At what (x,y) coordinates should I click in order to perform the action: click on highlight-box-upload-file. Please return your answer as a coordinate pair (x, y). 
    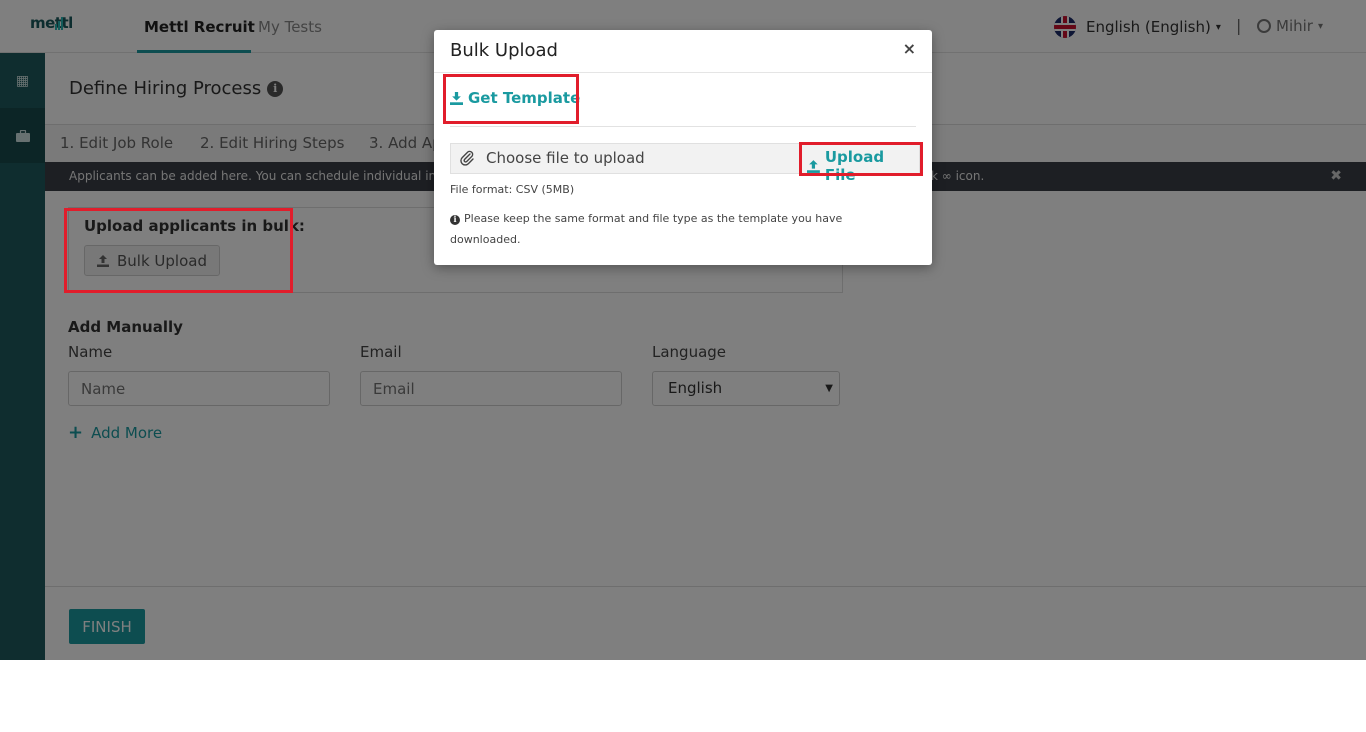
    Looking at the image, I should click on (861, 159).